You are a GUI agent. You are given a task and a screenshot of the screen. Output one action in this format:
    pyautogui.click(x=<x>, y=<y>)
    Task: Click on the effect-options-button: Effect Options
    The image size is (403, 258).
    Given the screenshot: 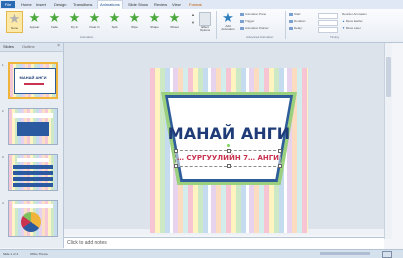 What is the action you would take?
    pyautogui.click(x=205, y=23)
    